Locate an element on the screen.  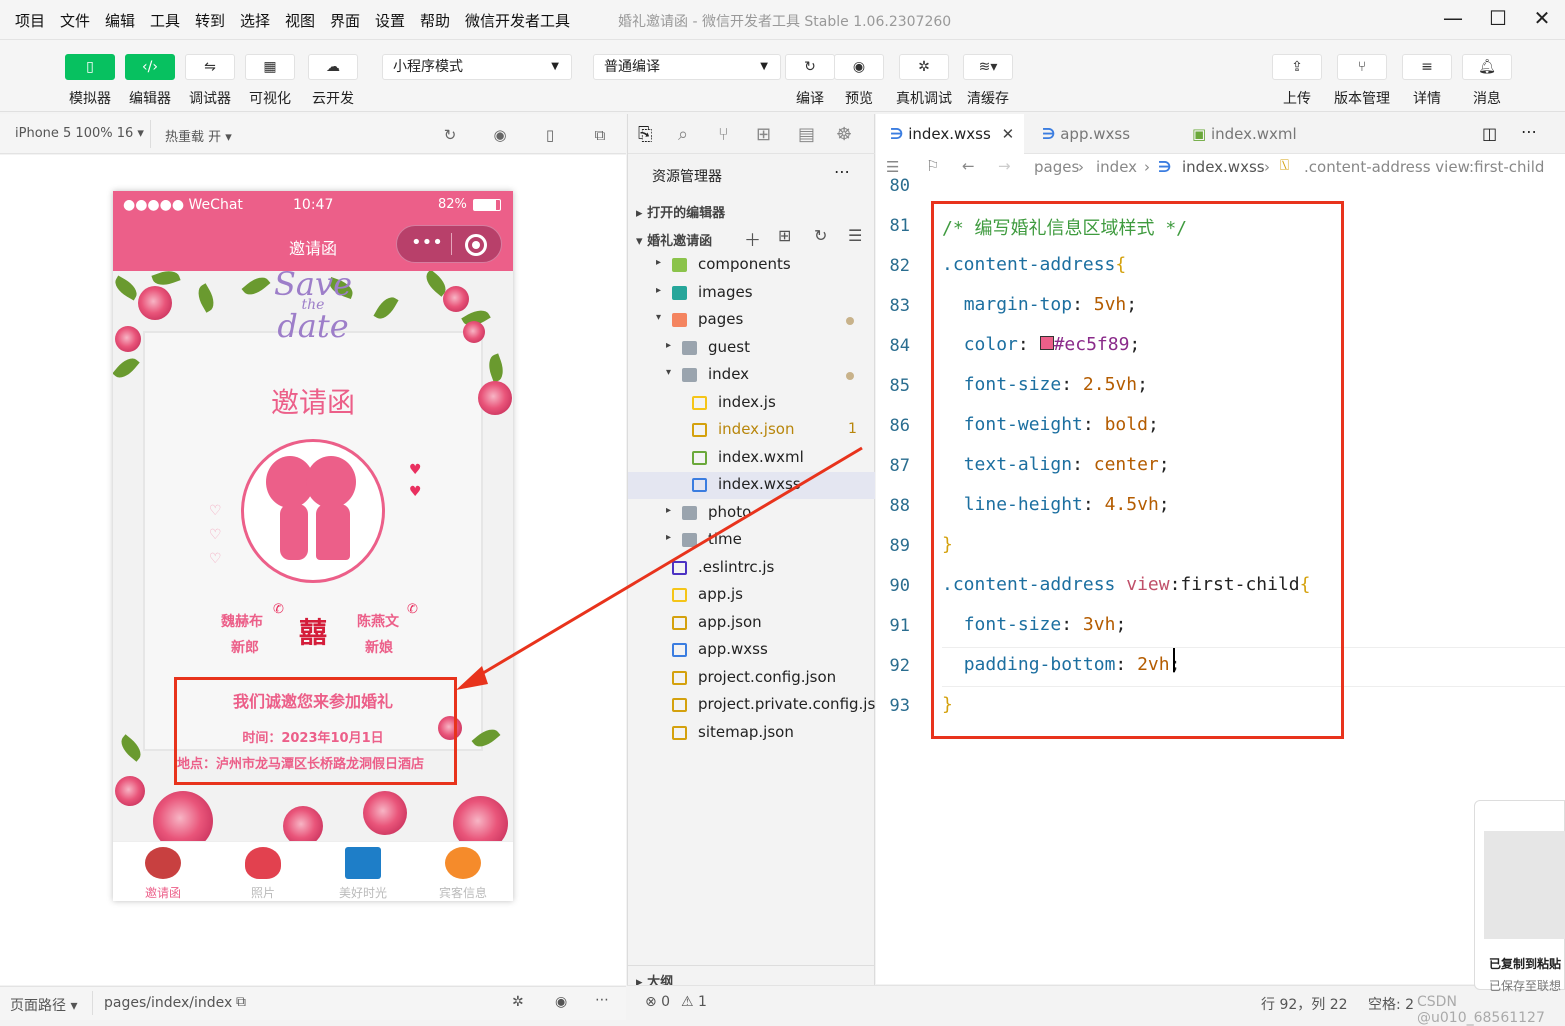
tree-item-label: index.js is located at coordinates (747, 401).